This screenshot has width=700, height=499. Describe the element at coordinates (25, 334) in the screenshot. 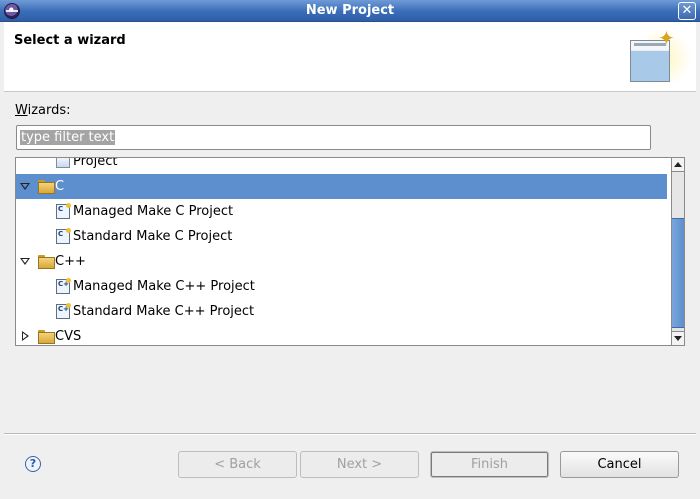

I see `expand-right-arrow-icon` at that location.